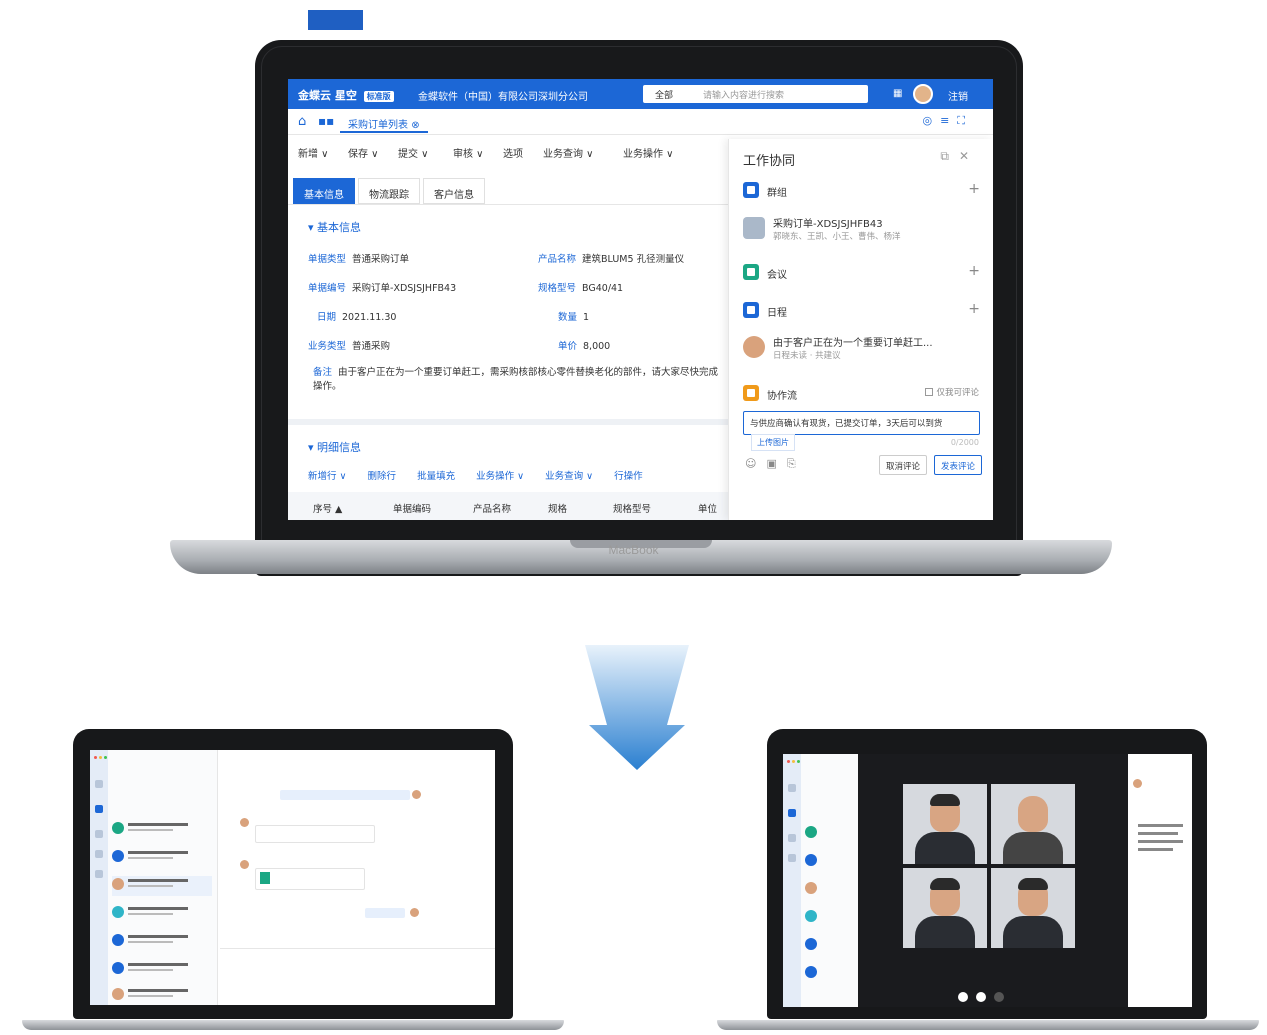 This screenshot has width=1267, height=1035. Describe the element at coordinates (999, 997) in the screenshot. I see `share-button` at that location.